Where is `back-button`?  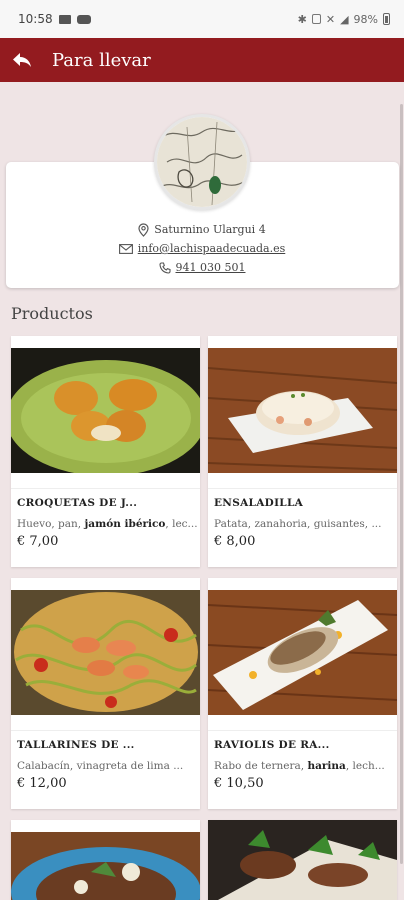 back-button is located at coordinates (22, 60).